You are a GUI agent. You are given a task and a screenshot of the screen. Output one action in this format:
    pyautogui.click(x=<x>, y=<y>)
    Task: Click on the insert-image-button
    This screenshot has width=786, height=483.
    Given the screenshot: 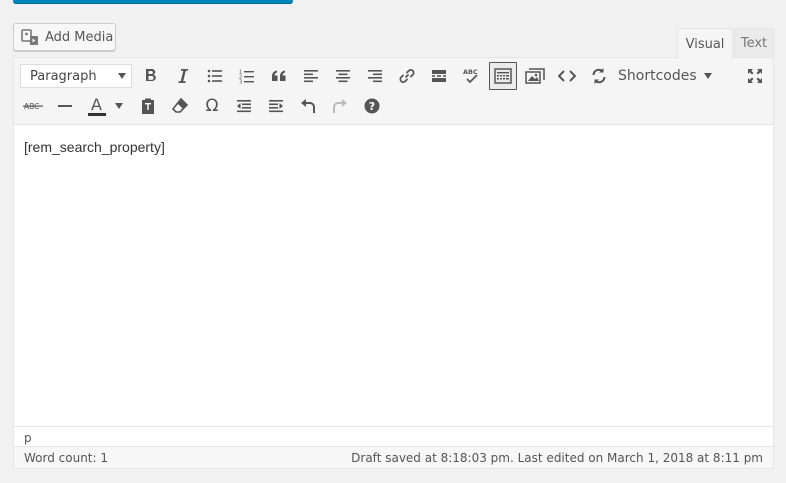 What is the action you would take?
    pyautogui.click(x=535, y=76)
    